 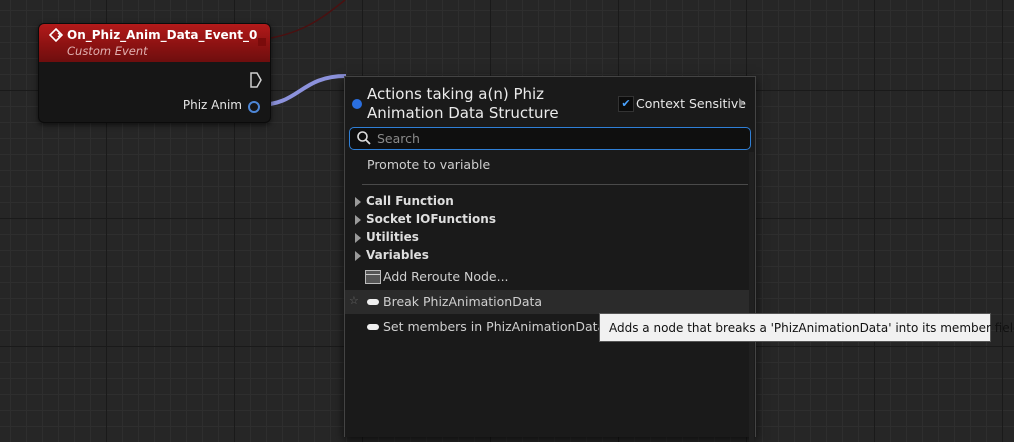 I want to click on promote-to-variable-item: Promote to variable, so click(x=428, y=164).